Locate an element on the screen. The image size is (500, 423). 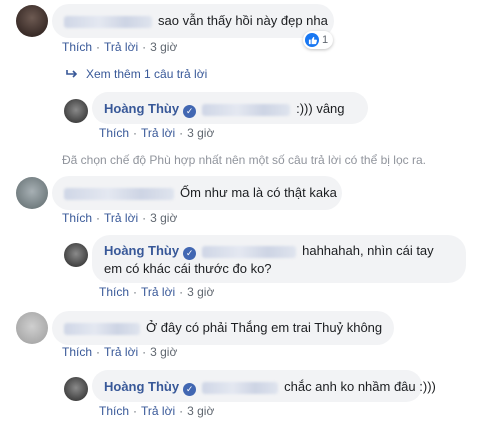
see-more-replies: Xem thêm 1 câu trả lời is located at coordinates (136, 74).